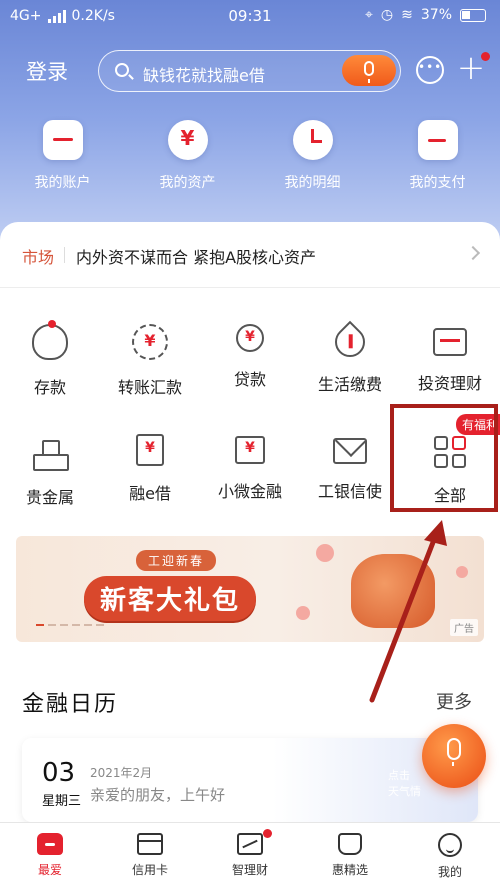 The height and width of the screenshot is (888, 500). I want to click on tab-mine: 我的, so click(450, 855).